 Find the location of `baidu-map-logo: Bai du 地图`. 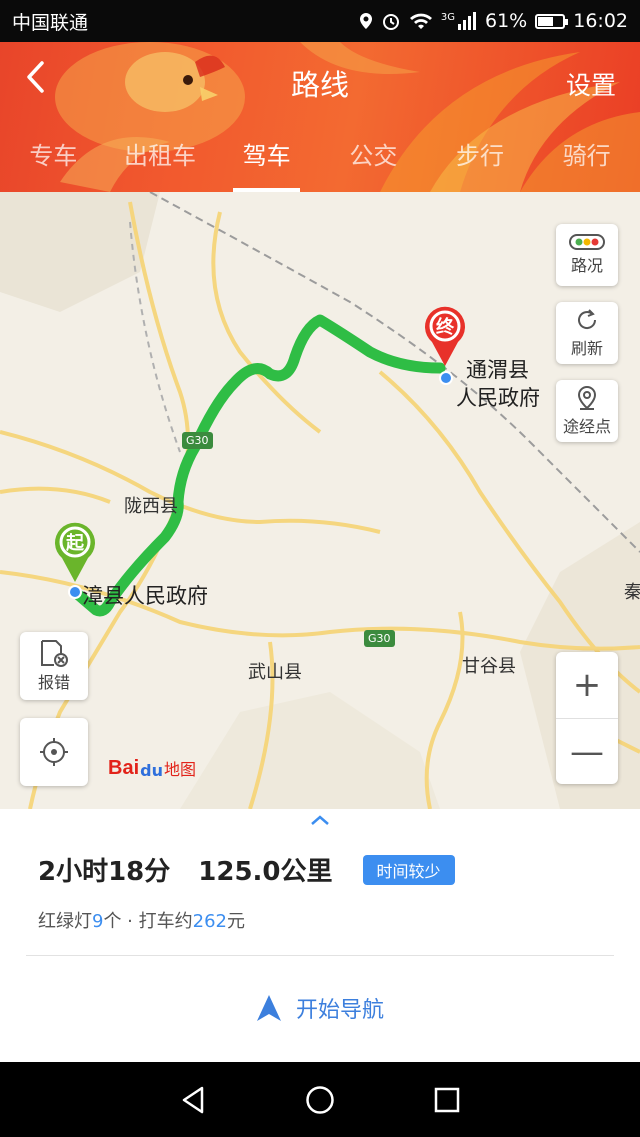

baidu-map-logo: Bai du 地图 is located at coordinates (152, 765).